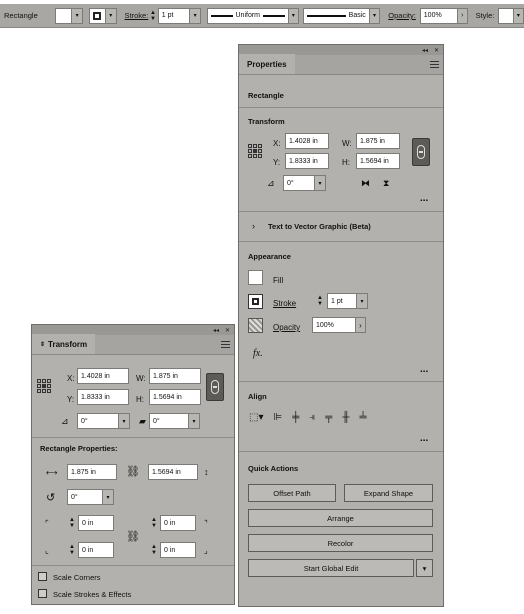  Describe the element at coordinates (375, 15) in the screenshot. I see `brush-dropdown: ▾` at that location.